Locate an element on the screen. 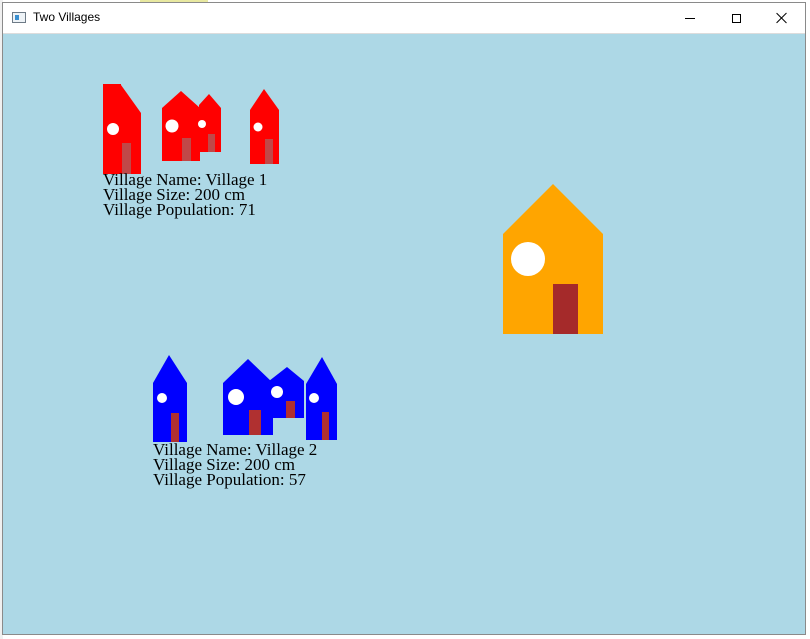  app-window-icon is located at coordinates (19, 17).